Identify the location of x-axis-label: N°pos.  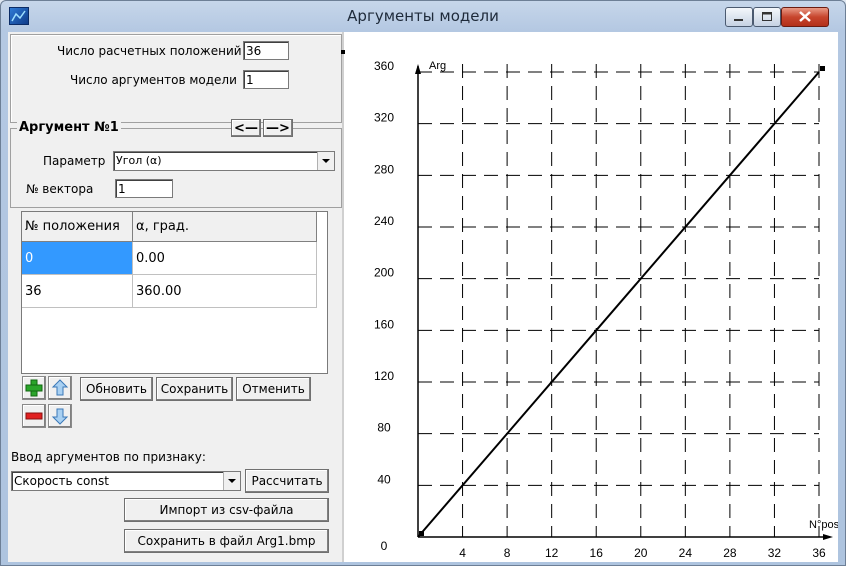
(823, 525).